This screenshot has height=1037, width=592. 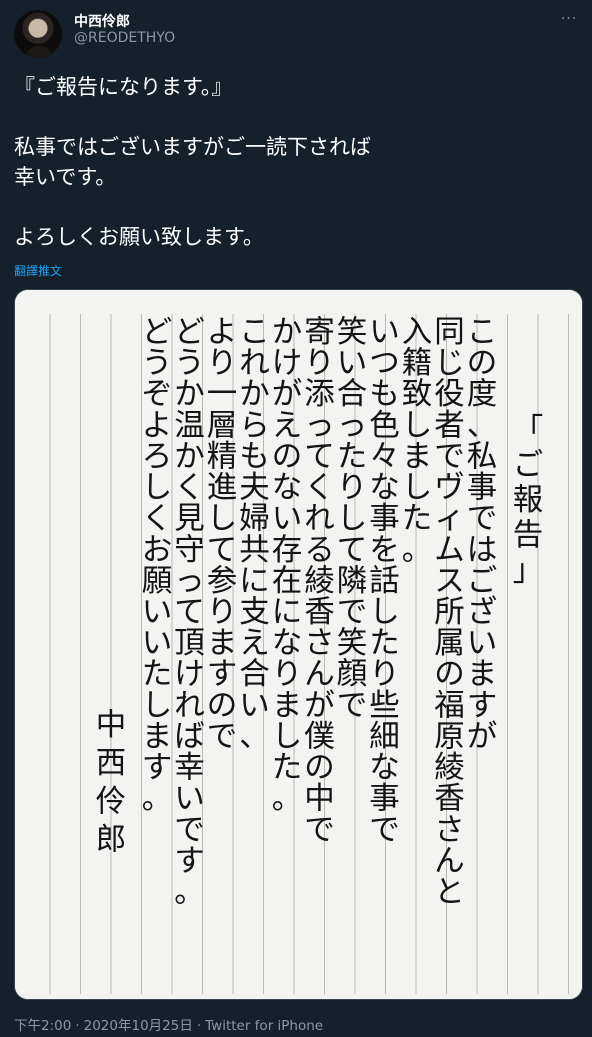 I want to click on letter-line: ざ, so click(x=482, y=612).